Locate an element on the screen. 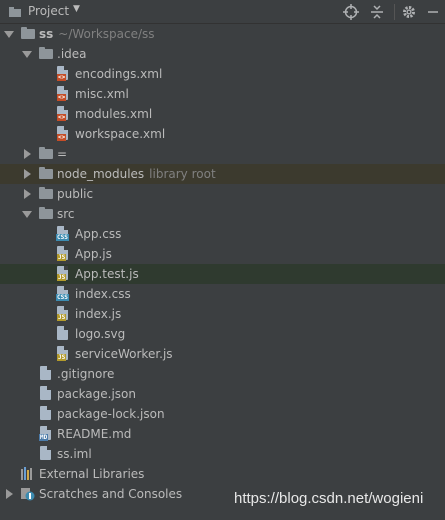  tree-label: External Libraries is located at coordinates (92, 474).